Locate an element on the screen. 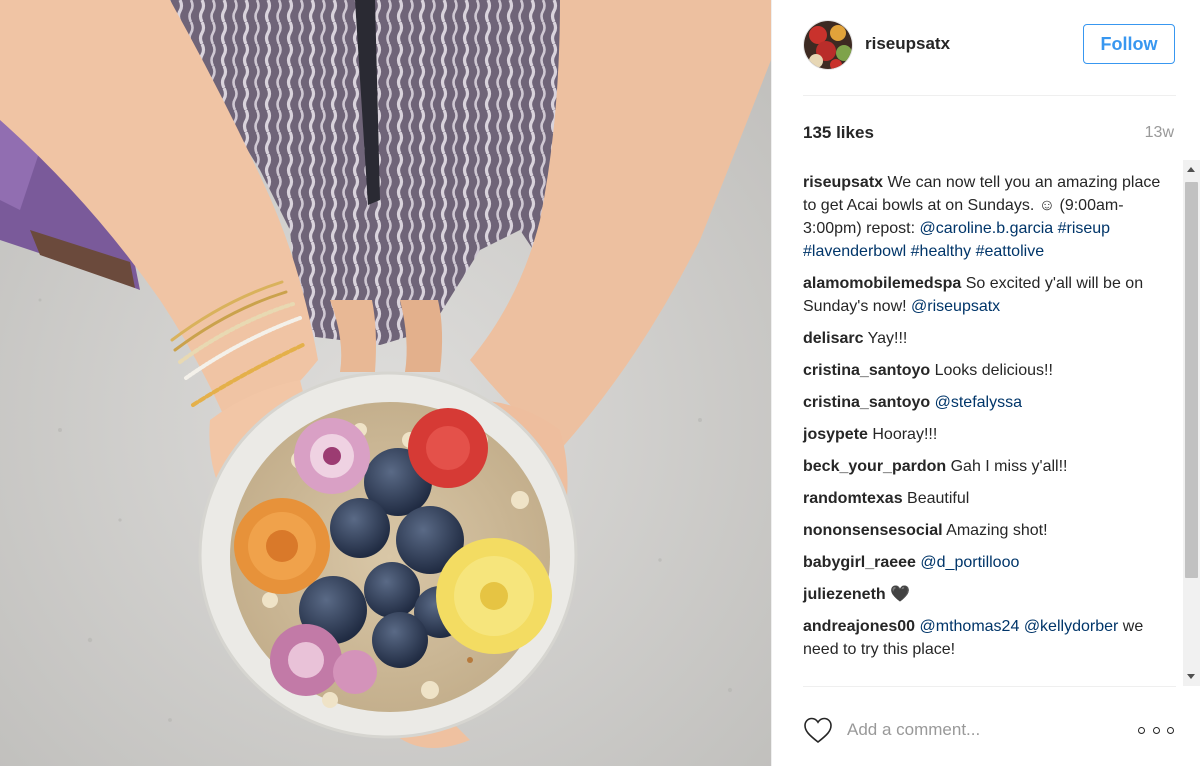 The height and width of the screenshot is (766, 1200). comment-text-segment: Amazing shot! is located at coordinates (995, 530).